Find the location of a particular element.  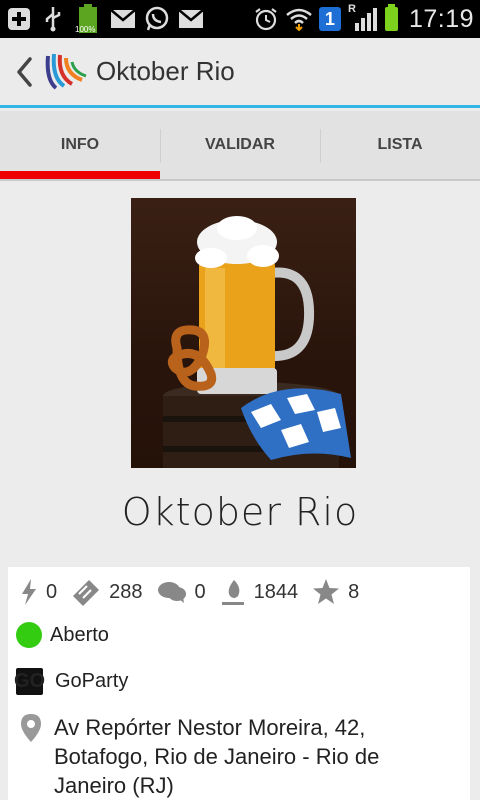

back-button is located at coordinates (24, 72).